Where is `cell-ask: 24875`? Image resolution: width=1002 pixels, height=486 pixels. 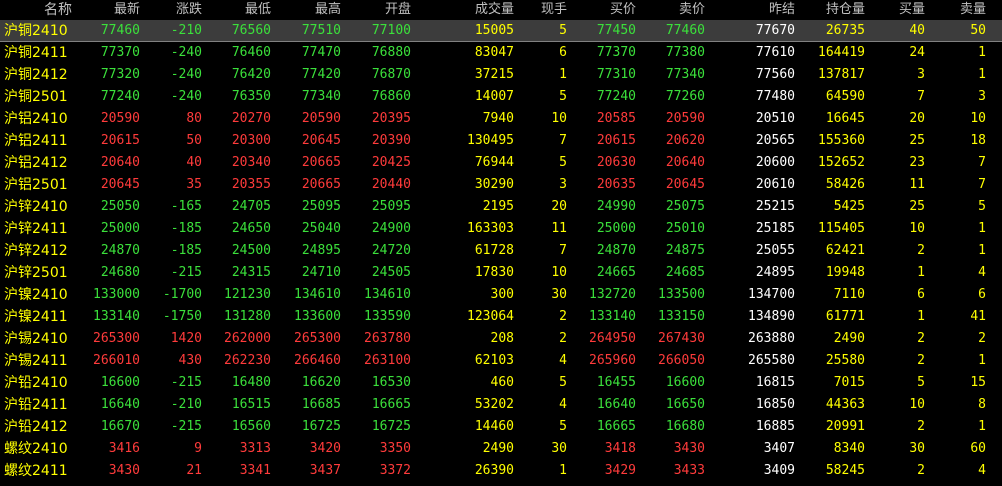 cell-ask: 24875 is located at coordinates (685, 250).